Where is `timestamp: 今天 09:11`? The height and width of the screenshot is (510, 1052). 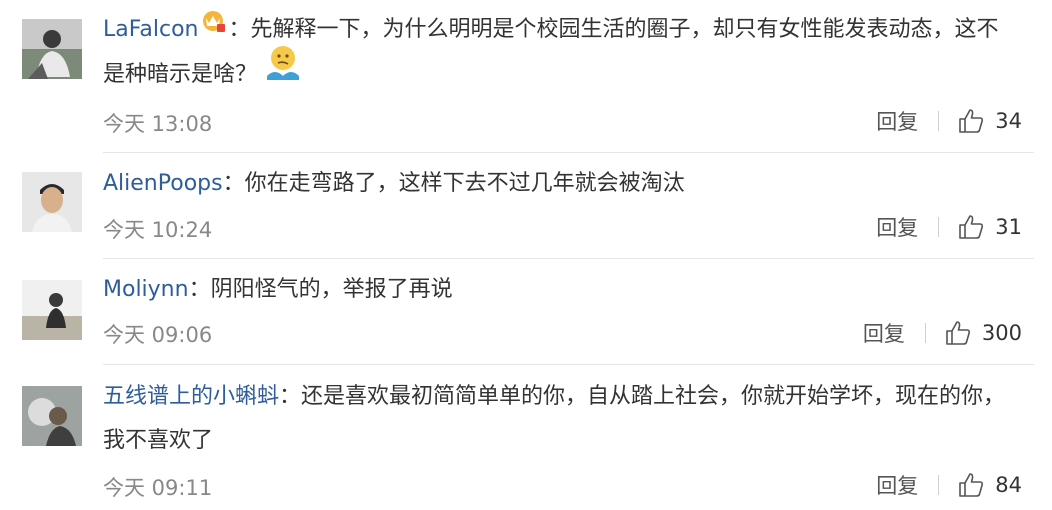 timestamp: 今天 09:11 is located at coordinates (158, 488).